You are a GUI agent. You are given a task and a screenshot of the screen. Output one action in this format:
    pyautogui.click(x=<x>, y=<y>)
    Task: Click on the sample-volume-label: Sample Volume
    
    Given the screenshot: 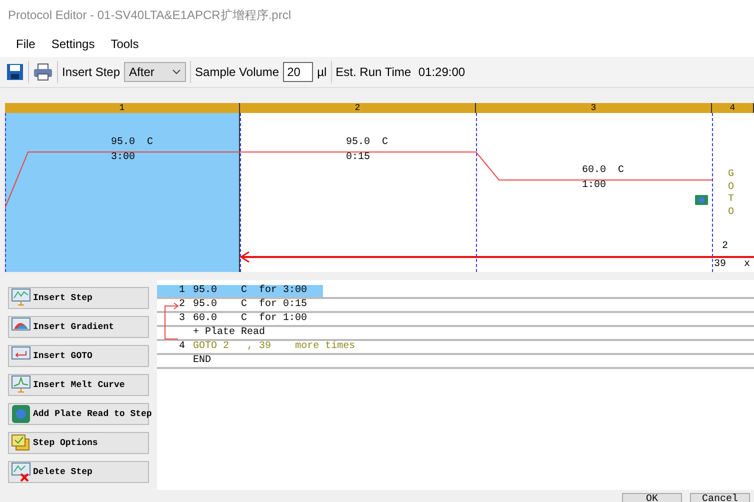 What is the action you would take?
    pyautogui.click(x=237, y=72)
    